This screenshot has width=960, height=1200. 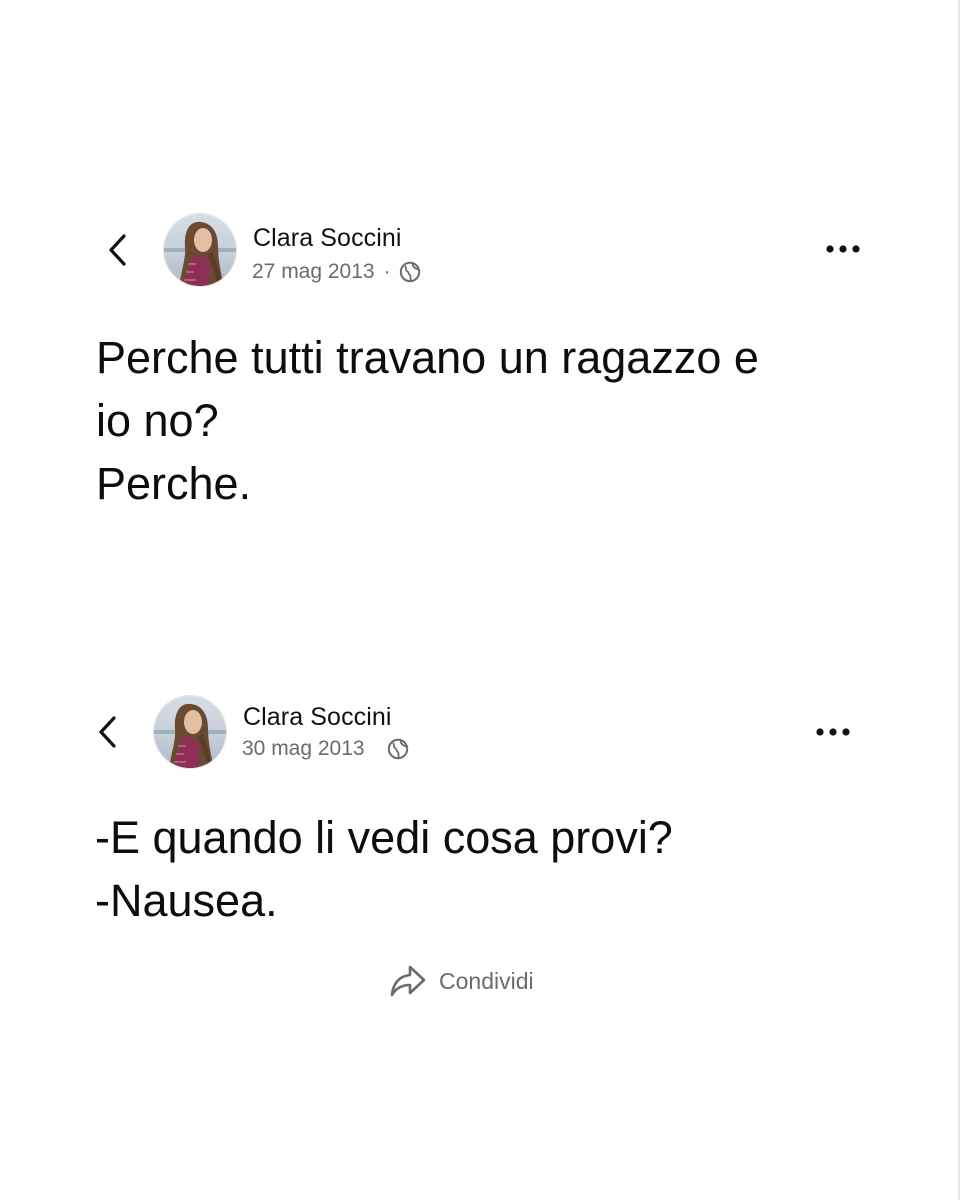 What do you see at coordinates (384, 837) in the screenshot?
I see `post-text-line: -E quando li vedi cosa provi?` at bounding box center [384, 837].